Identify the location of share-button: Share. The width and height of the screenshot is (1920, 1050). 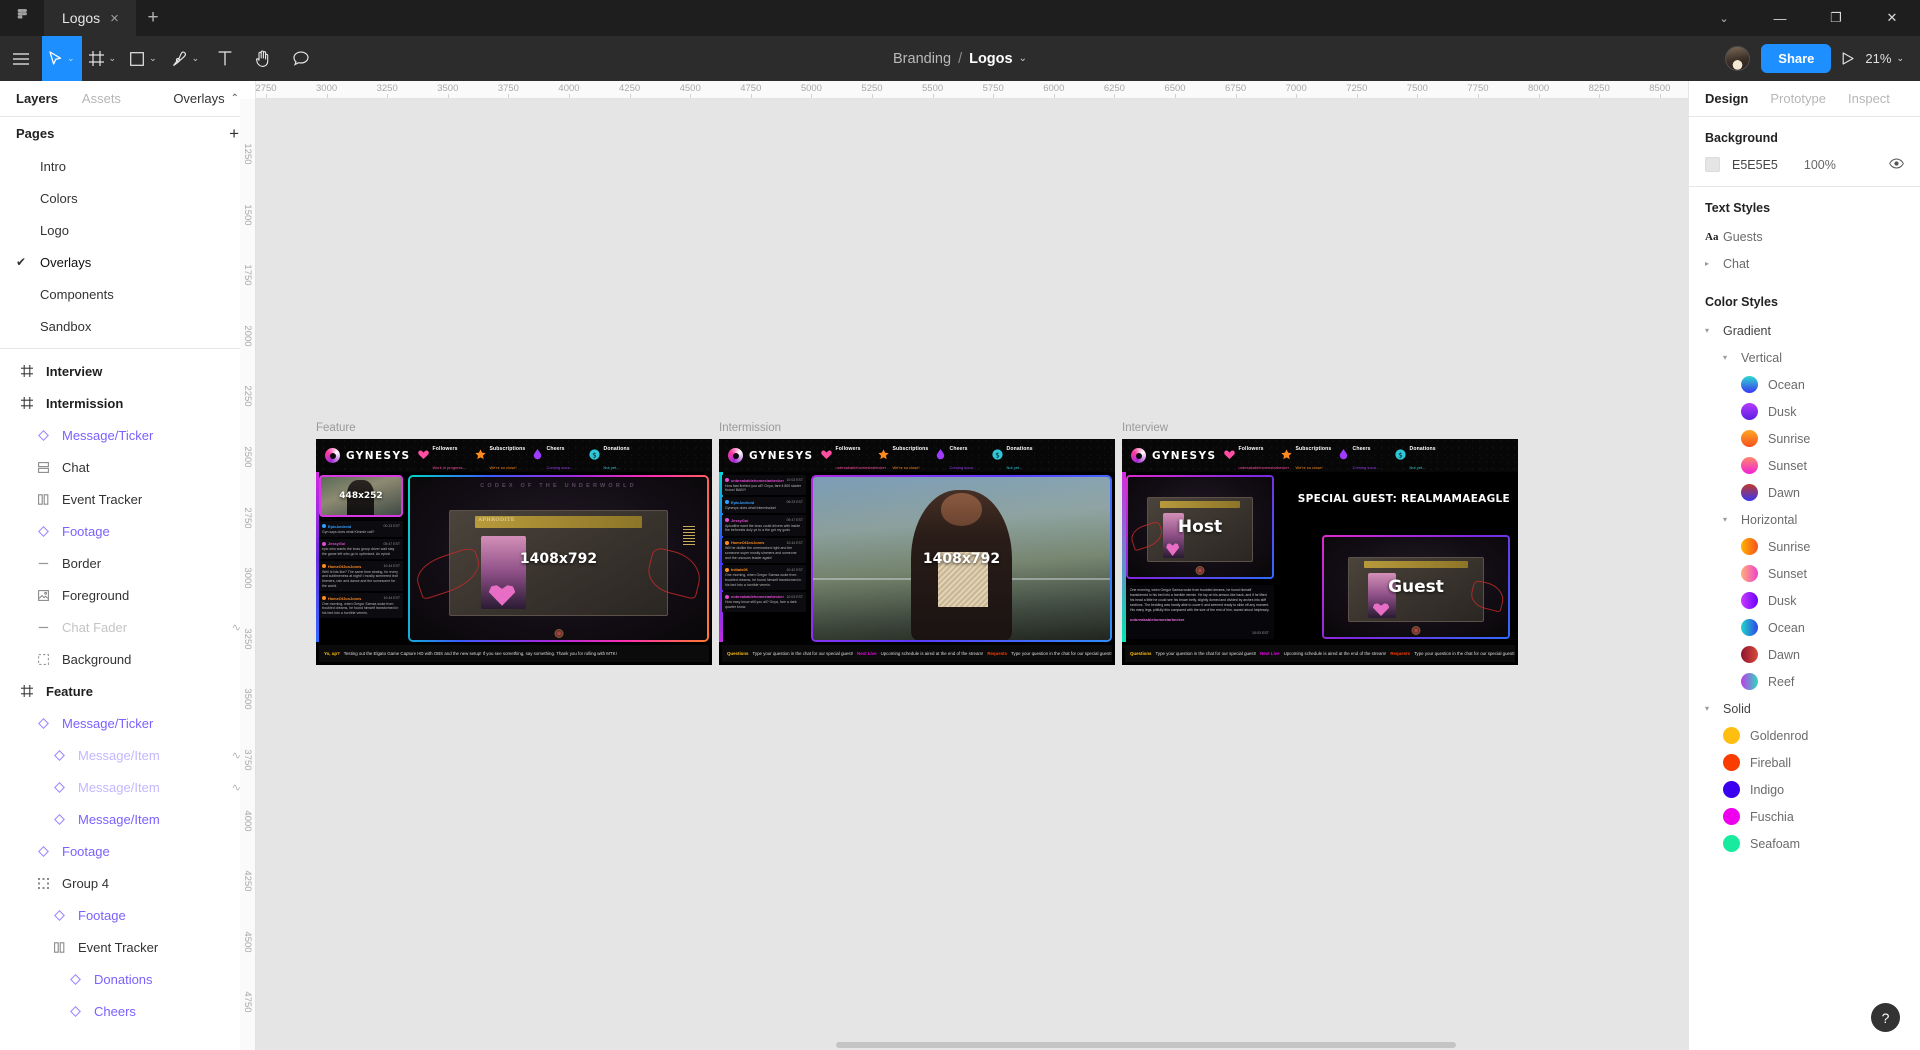
(1796, 58).